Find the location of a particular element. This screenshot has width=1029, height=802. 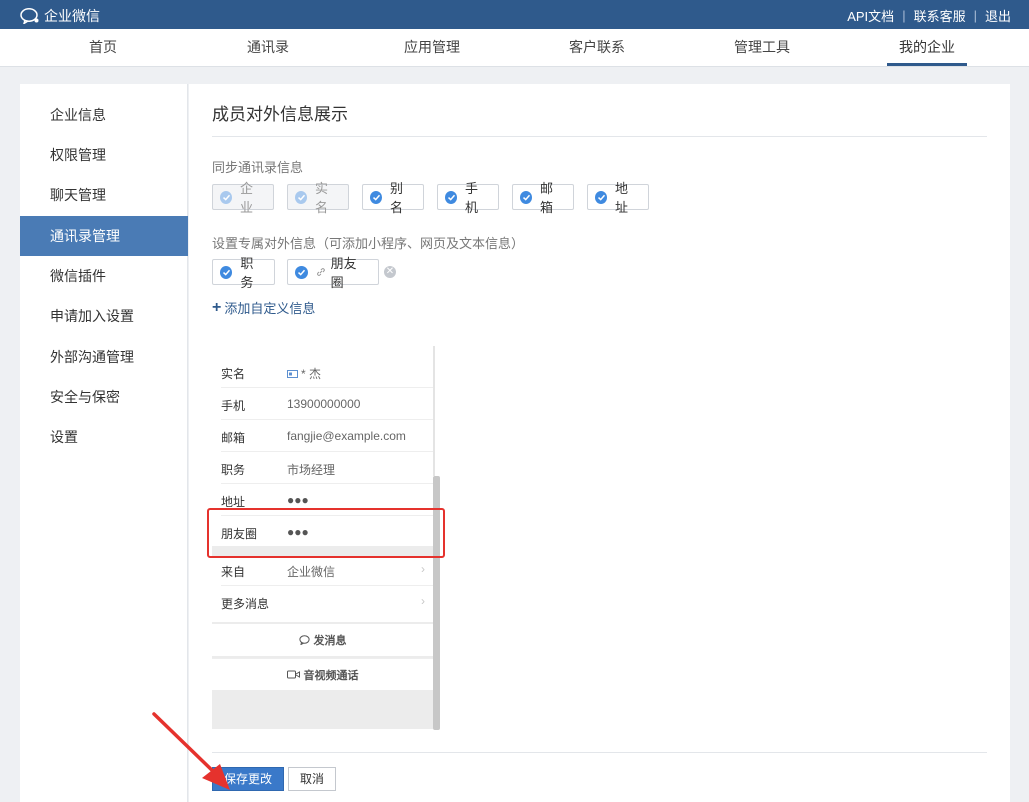

chip-address: 地址 is located at coordinates (618, 198).